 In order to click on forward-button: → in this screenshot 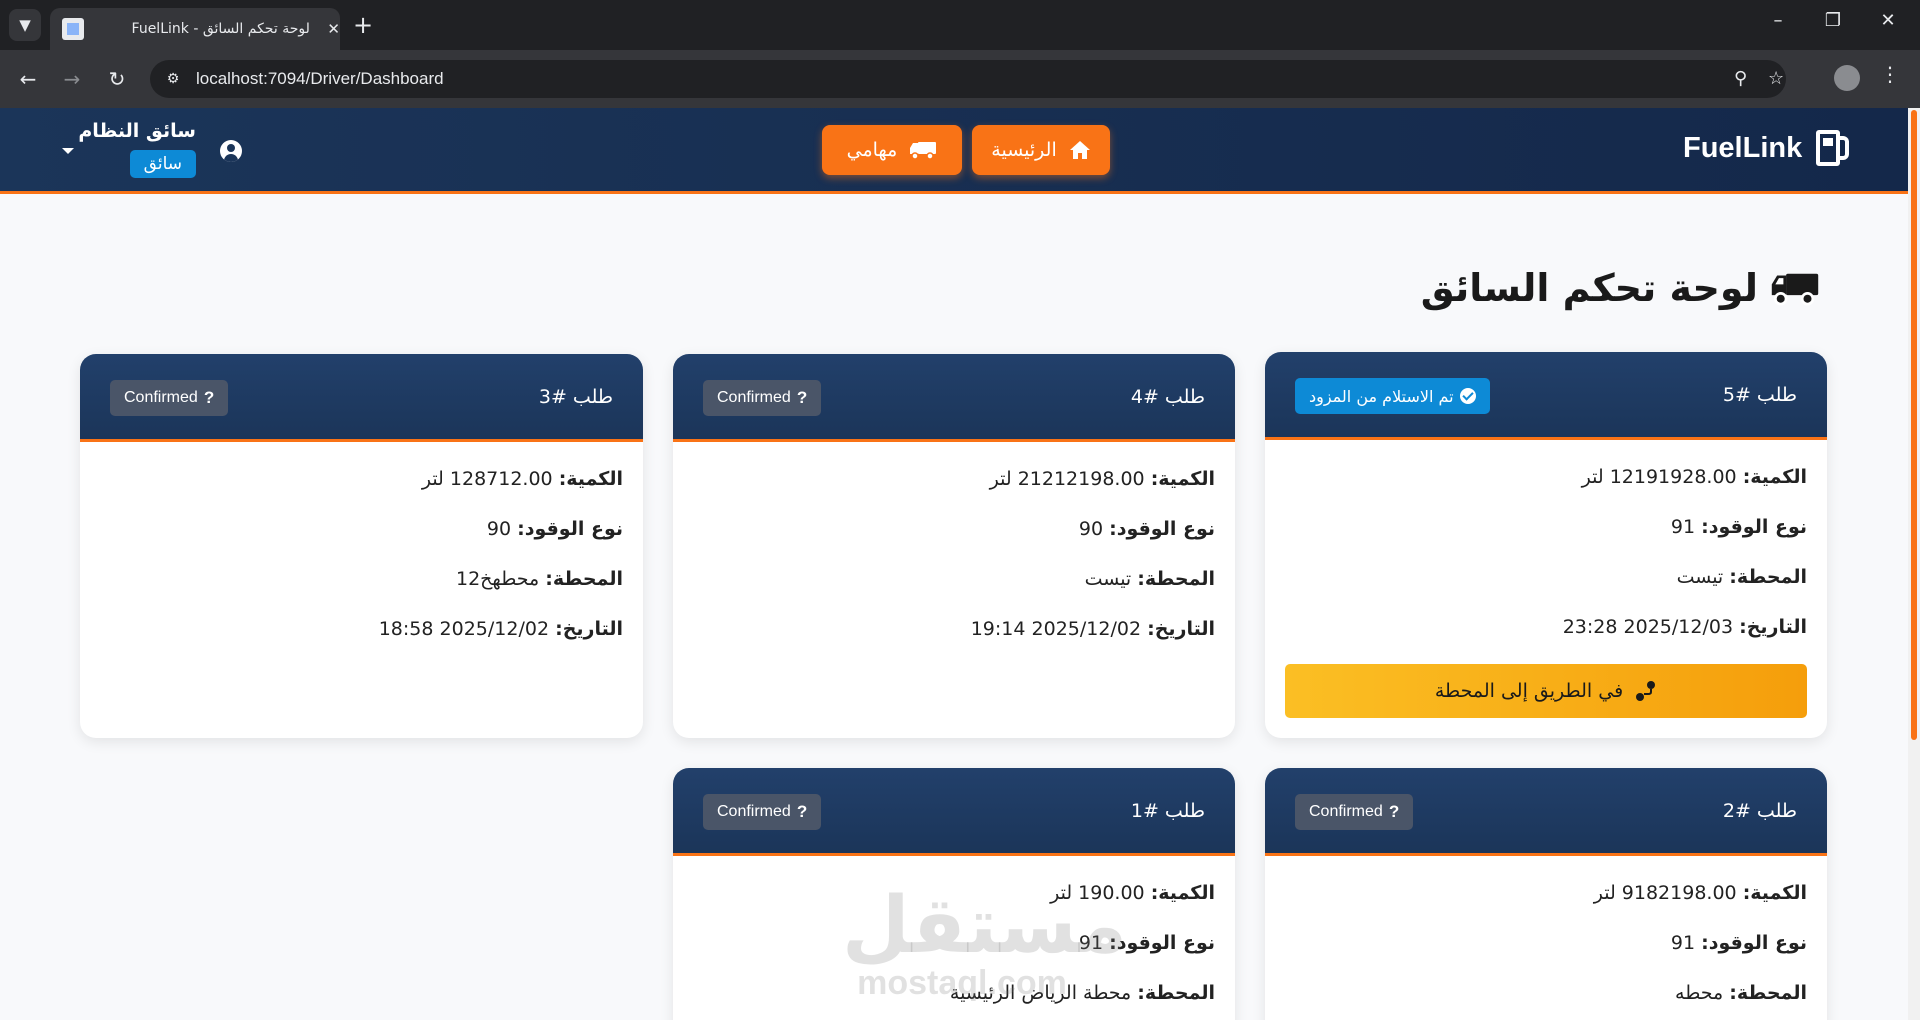, I will do `click(72, 79)`.